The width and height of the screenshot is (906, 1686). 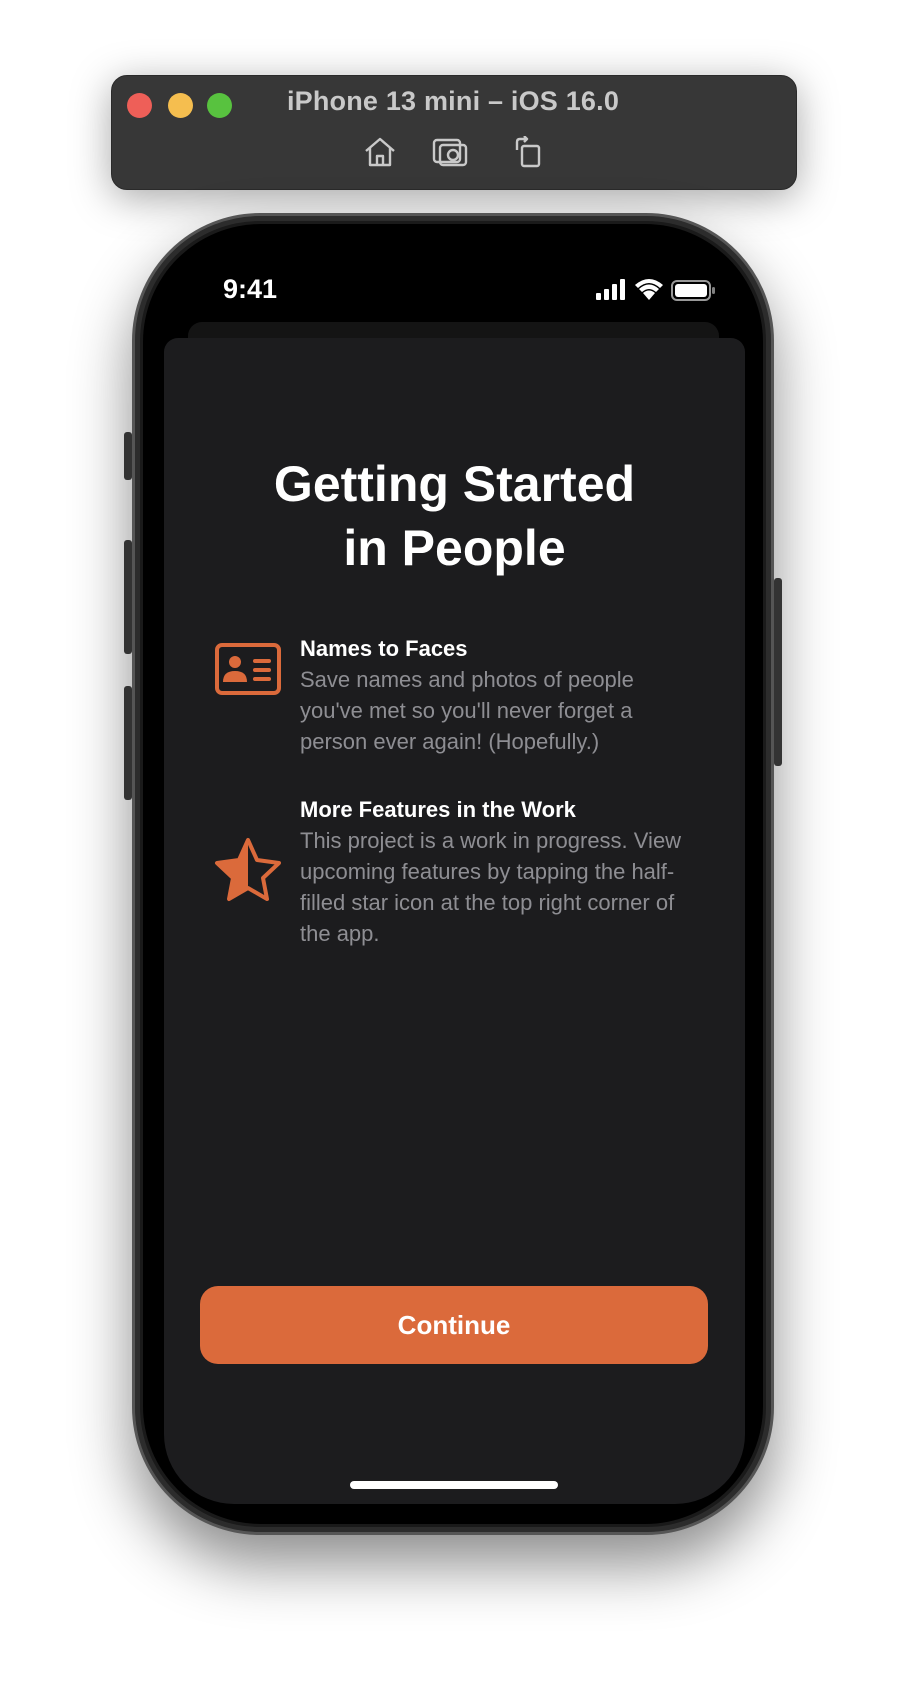 What do you see at coordinates (693, 290) in the screenshot?
I see `battery-icon` at bounding box center [693, 290].